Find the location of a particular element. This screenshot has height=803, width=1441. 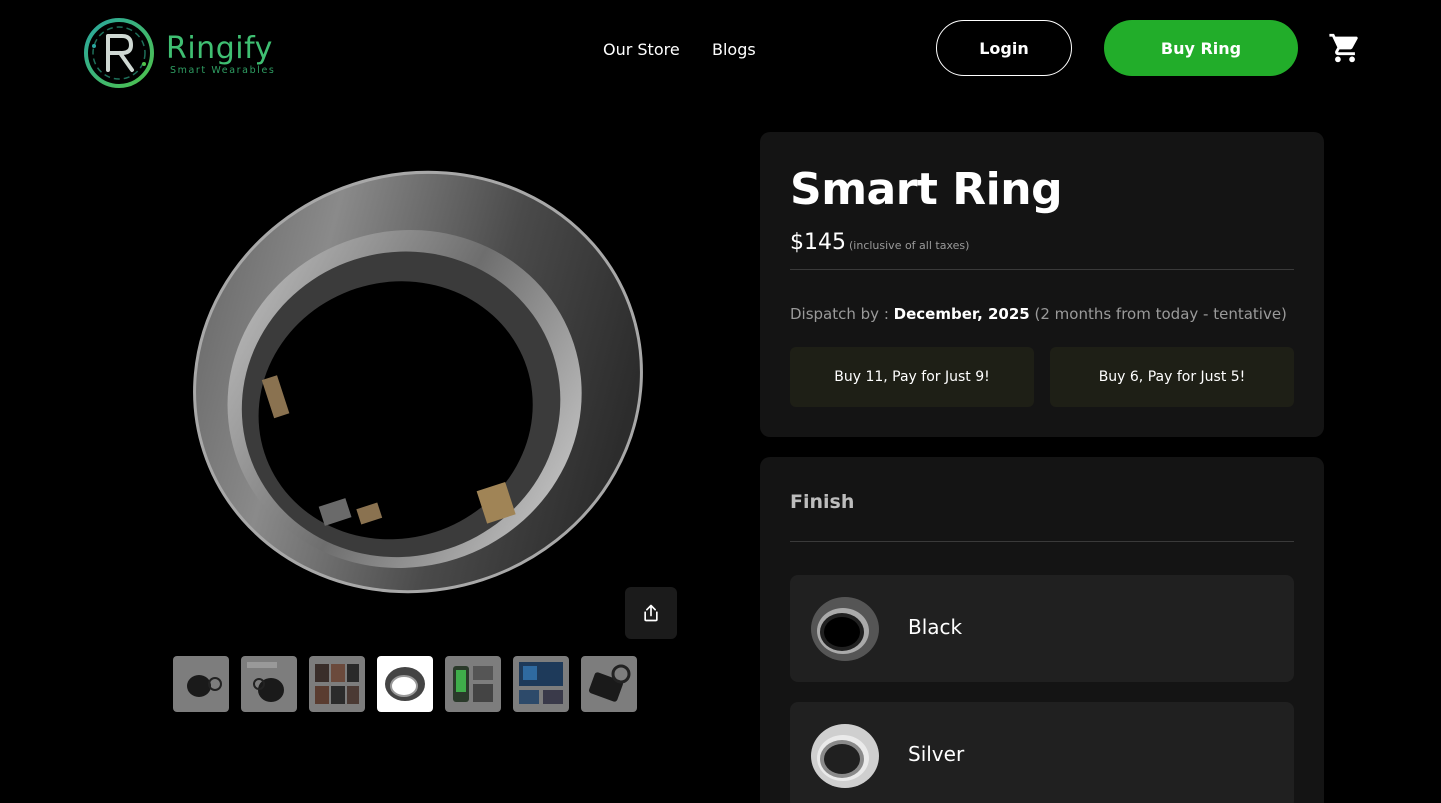

dispatch-note: (2 months from today - tentative) is located at coordinates (1158, 314).